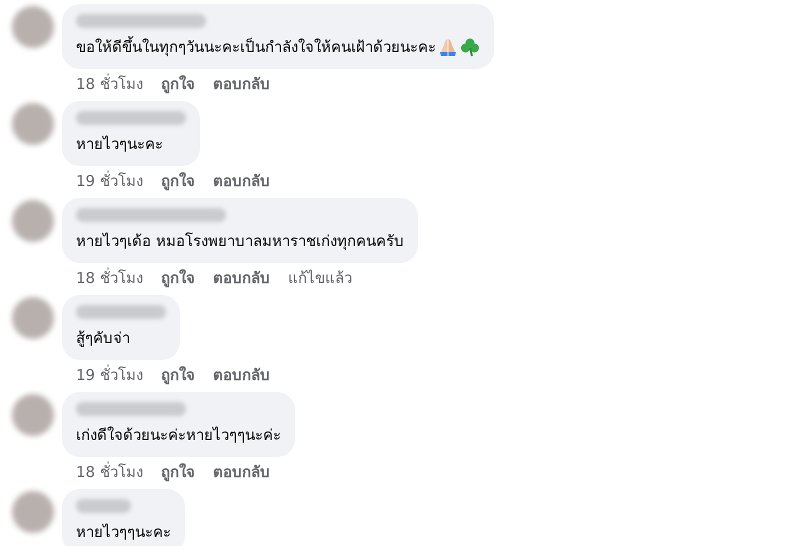 The width and height of the screenshot is (800, 546). I want to click on comment-text: สู้ๆคับจ่า, so click(103, 338).